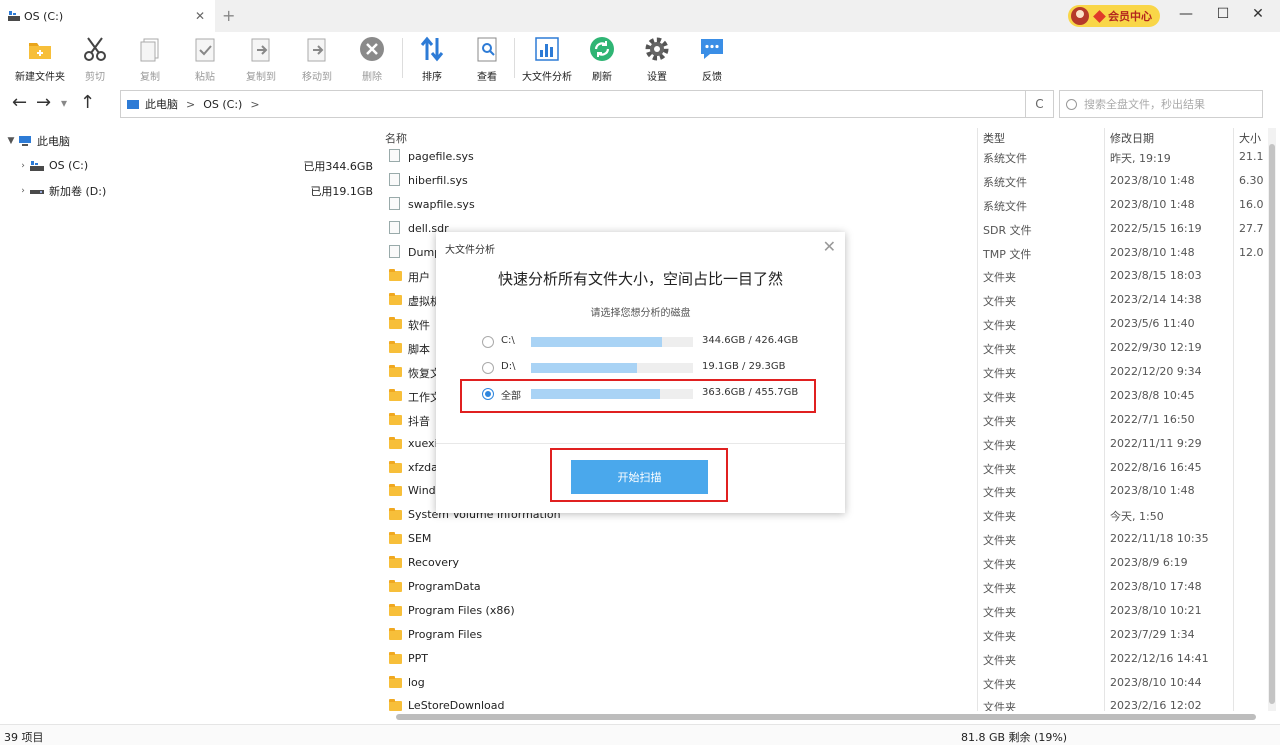 The width and height of the screenshot is (1280, 745). What do you see at coordinates (657, 77) in the screenshot?
I see `settings-label: 设置` at bounding box center [657, 77].